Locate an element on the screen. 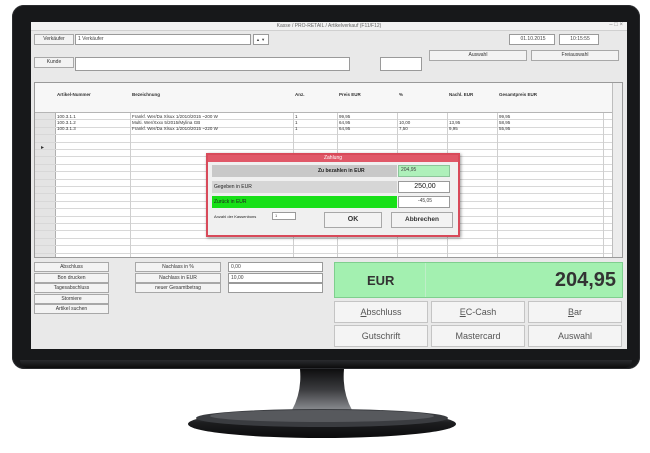 The image size is (650, 453). zu-bezahlen-label: Zu bezahlen in EUR is located at coordinates (341, 171).